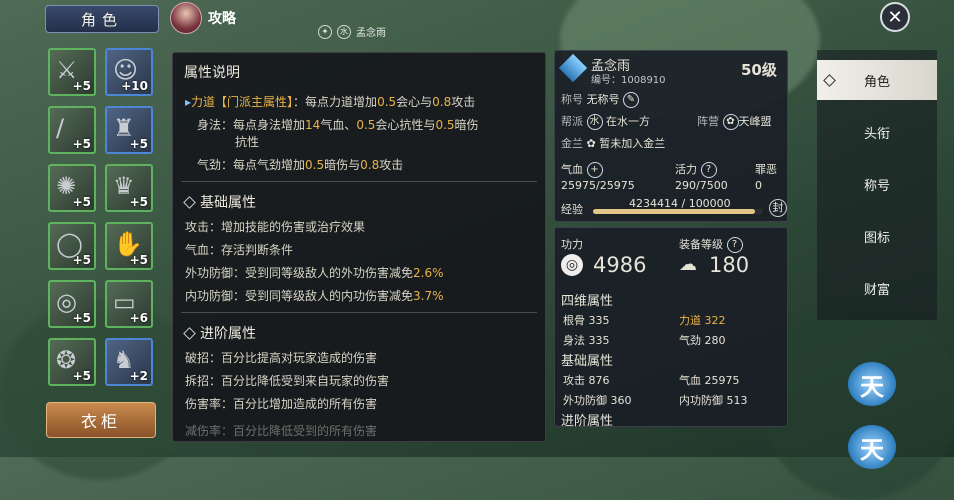  Describe the element at coordinates (620, 265) in the screenshot. I see `power-value: 4986` at that location.